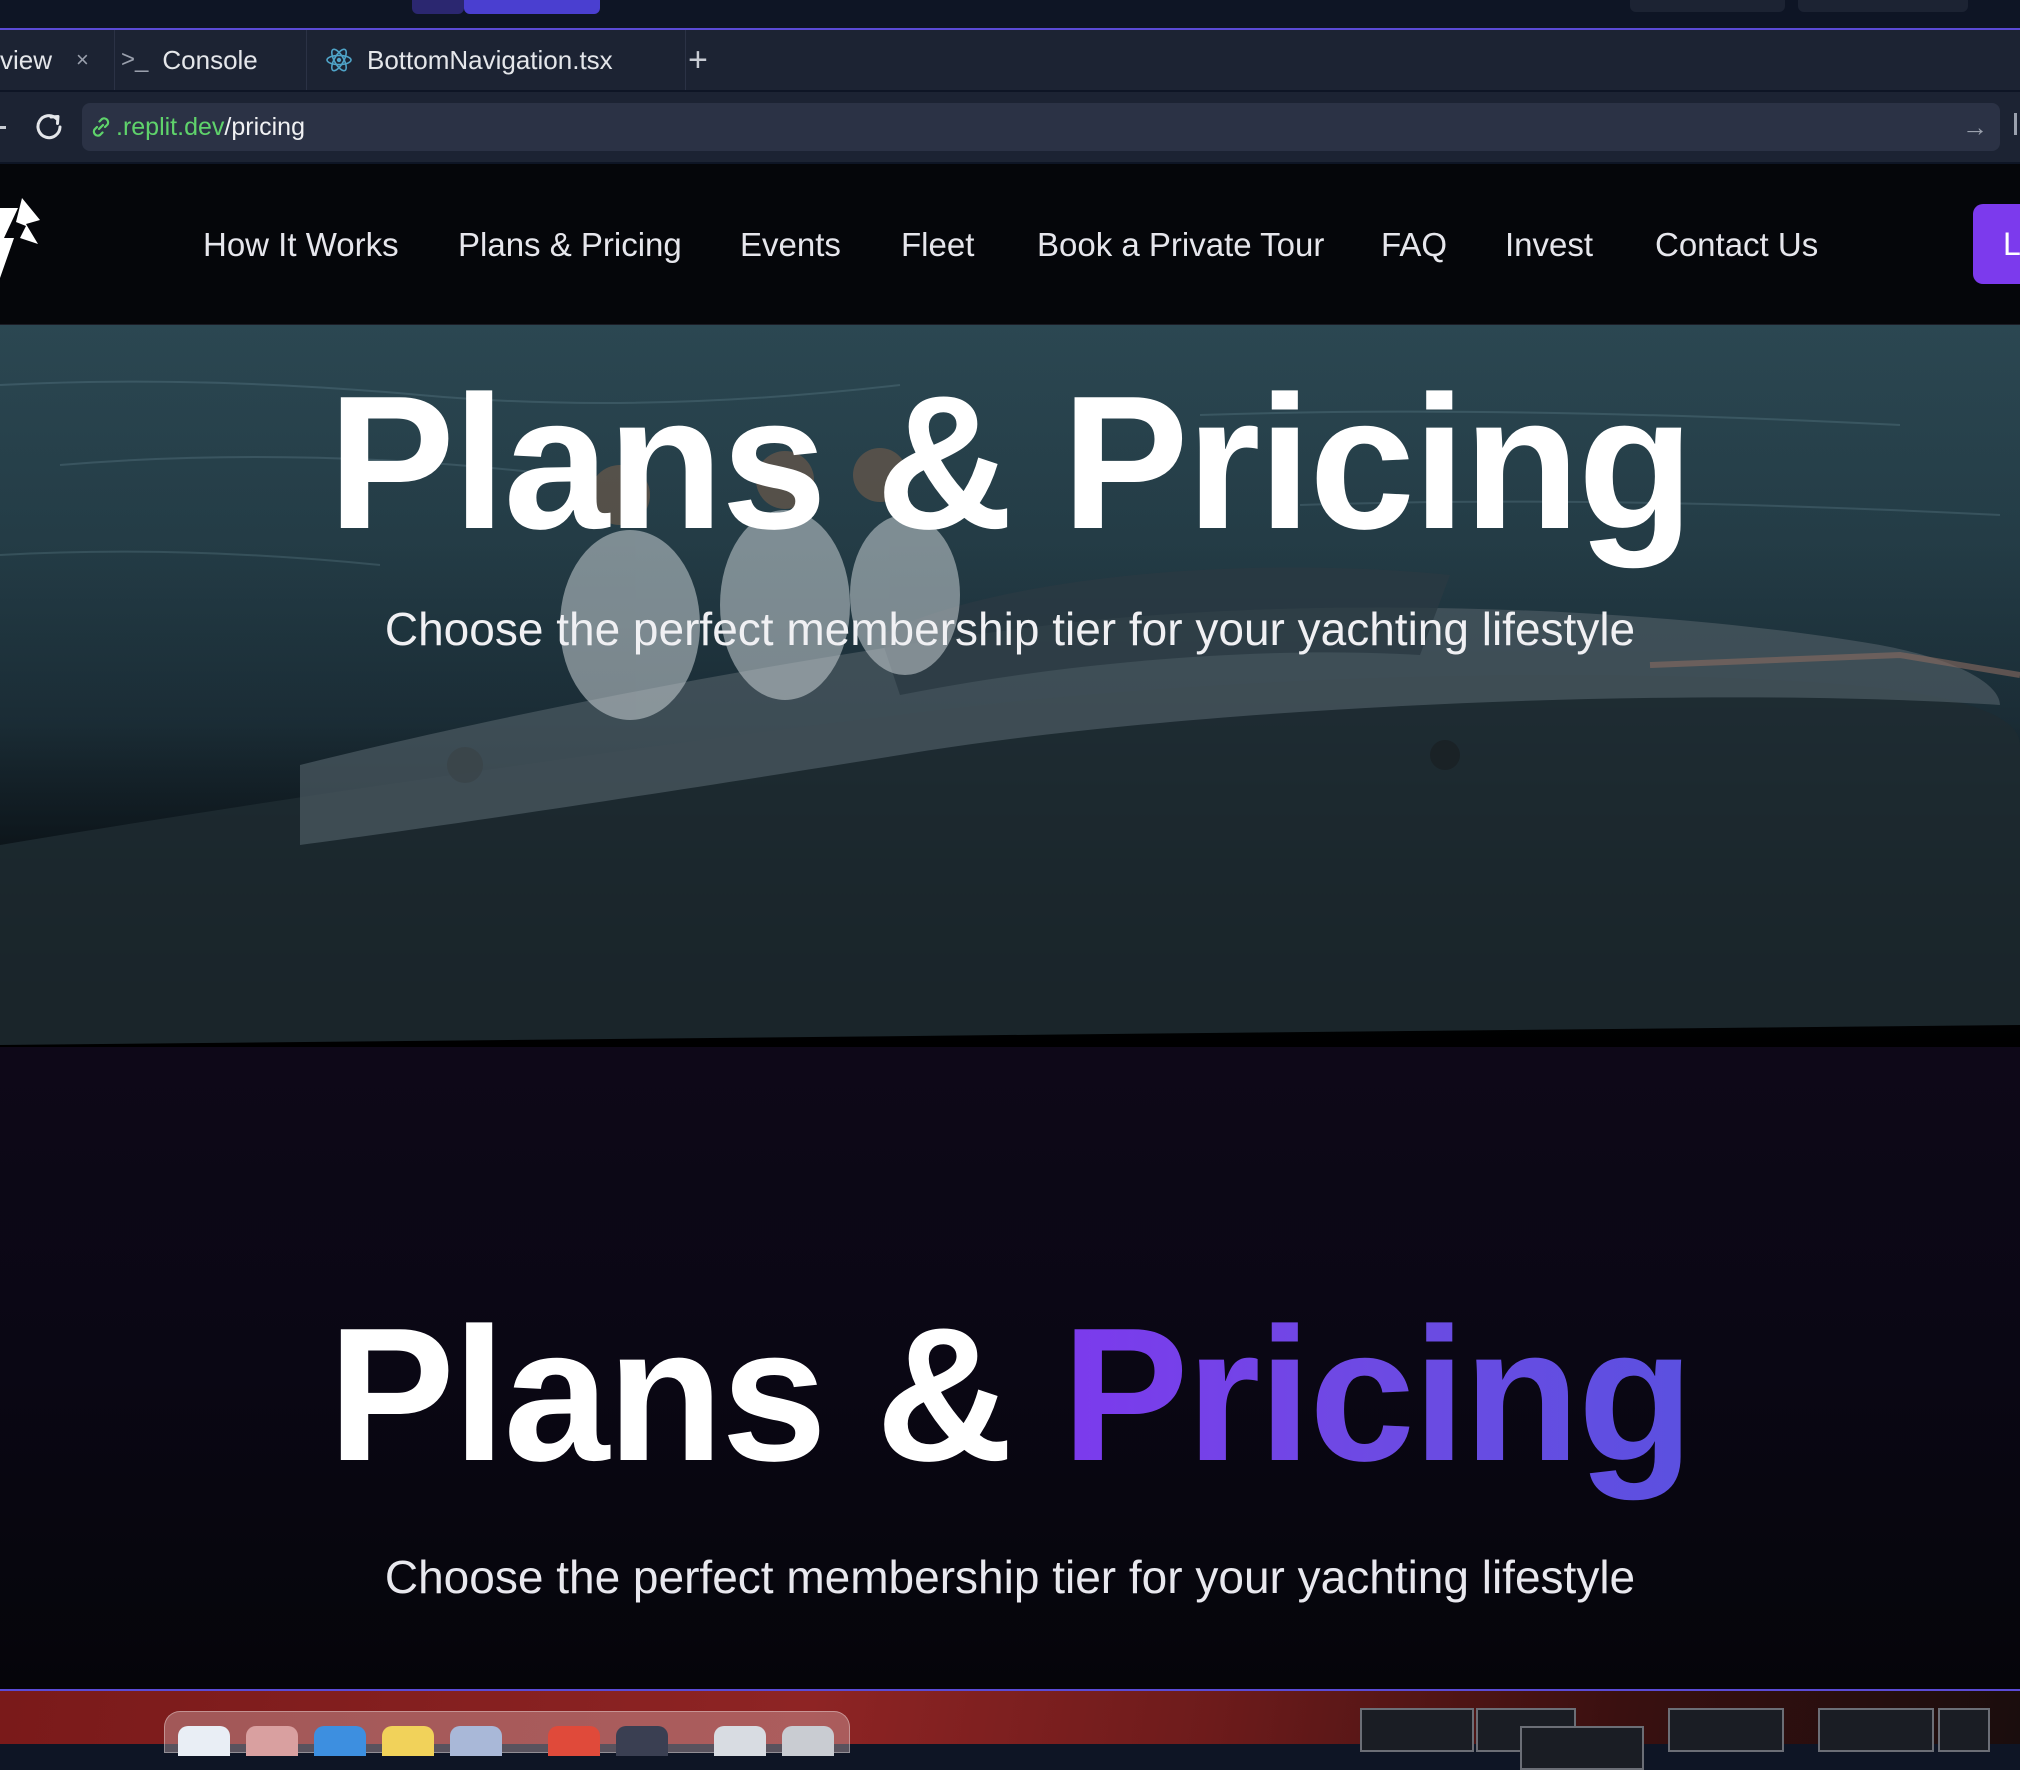  What do you see at coordinates (301, 245) in the screenshot?
I see `nav-how-it-works: How It Works` at bounding box center [301, 245].